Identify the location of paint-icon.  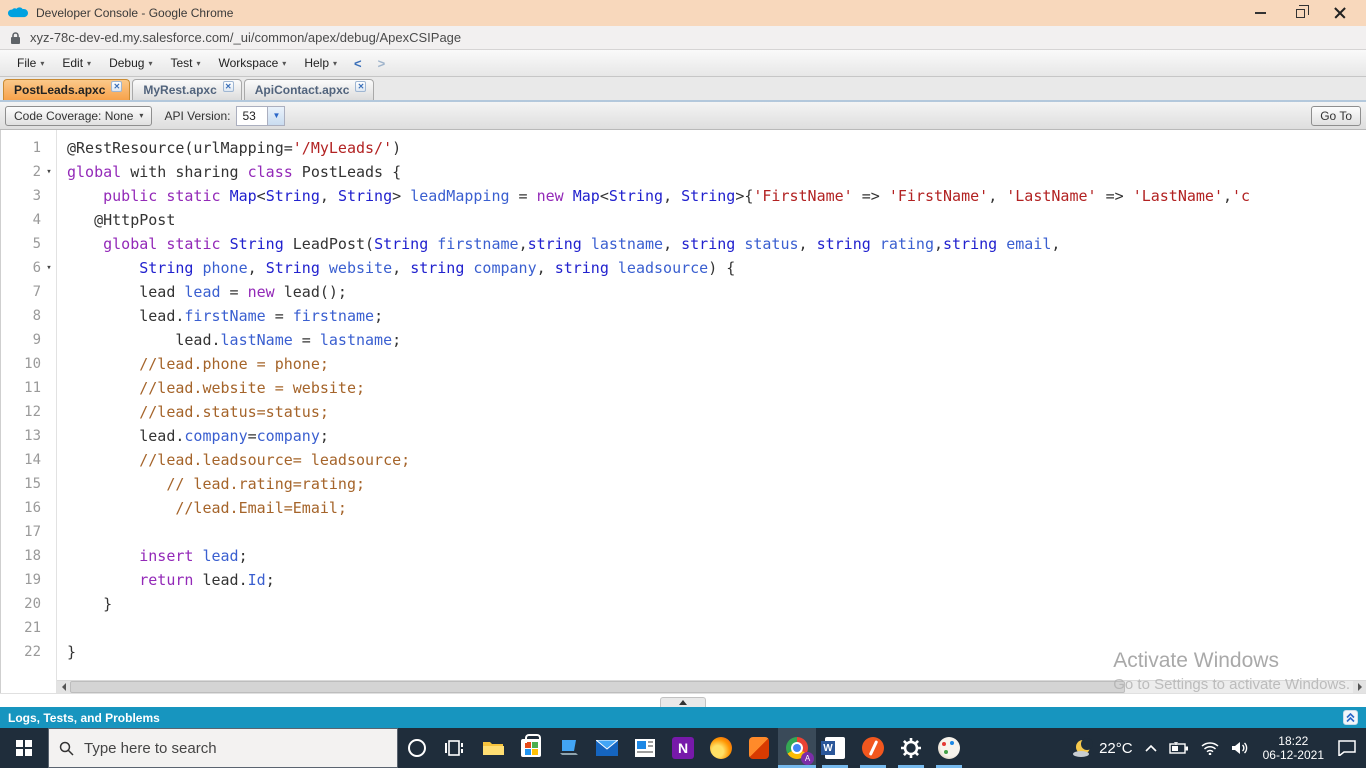
(949, 748).